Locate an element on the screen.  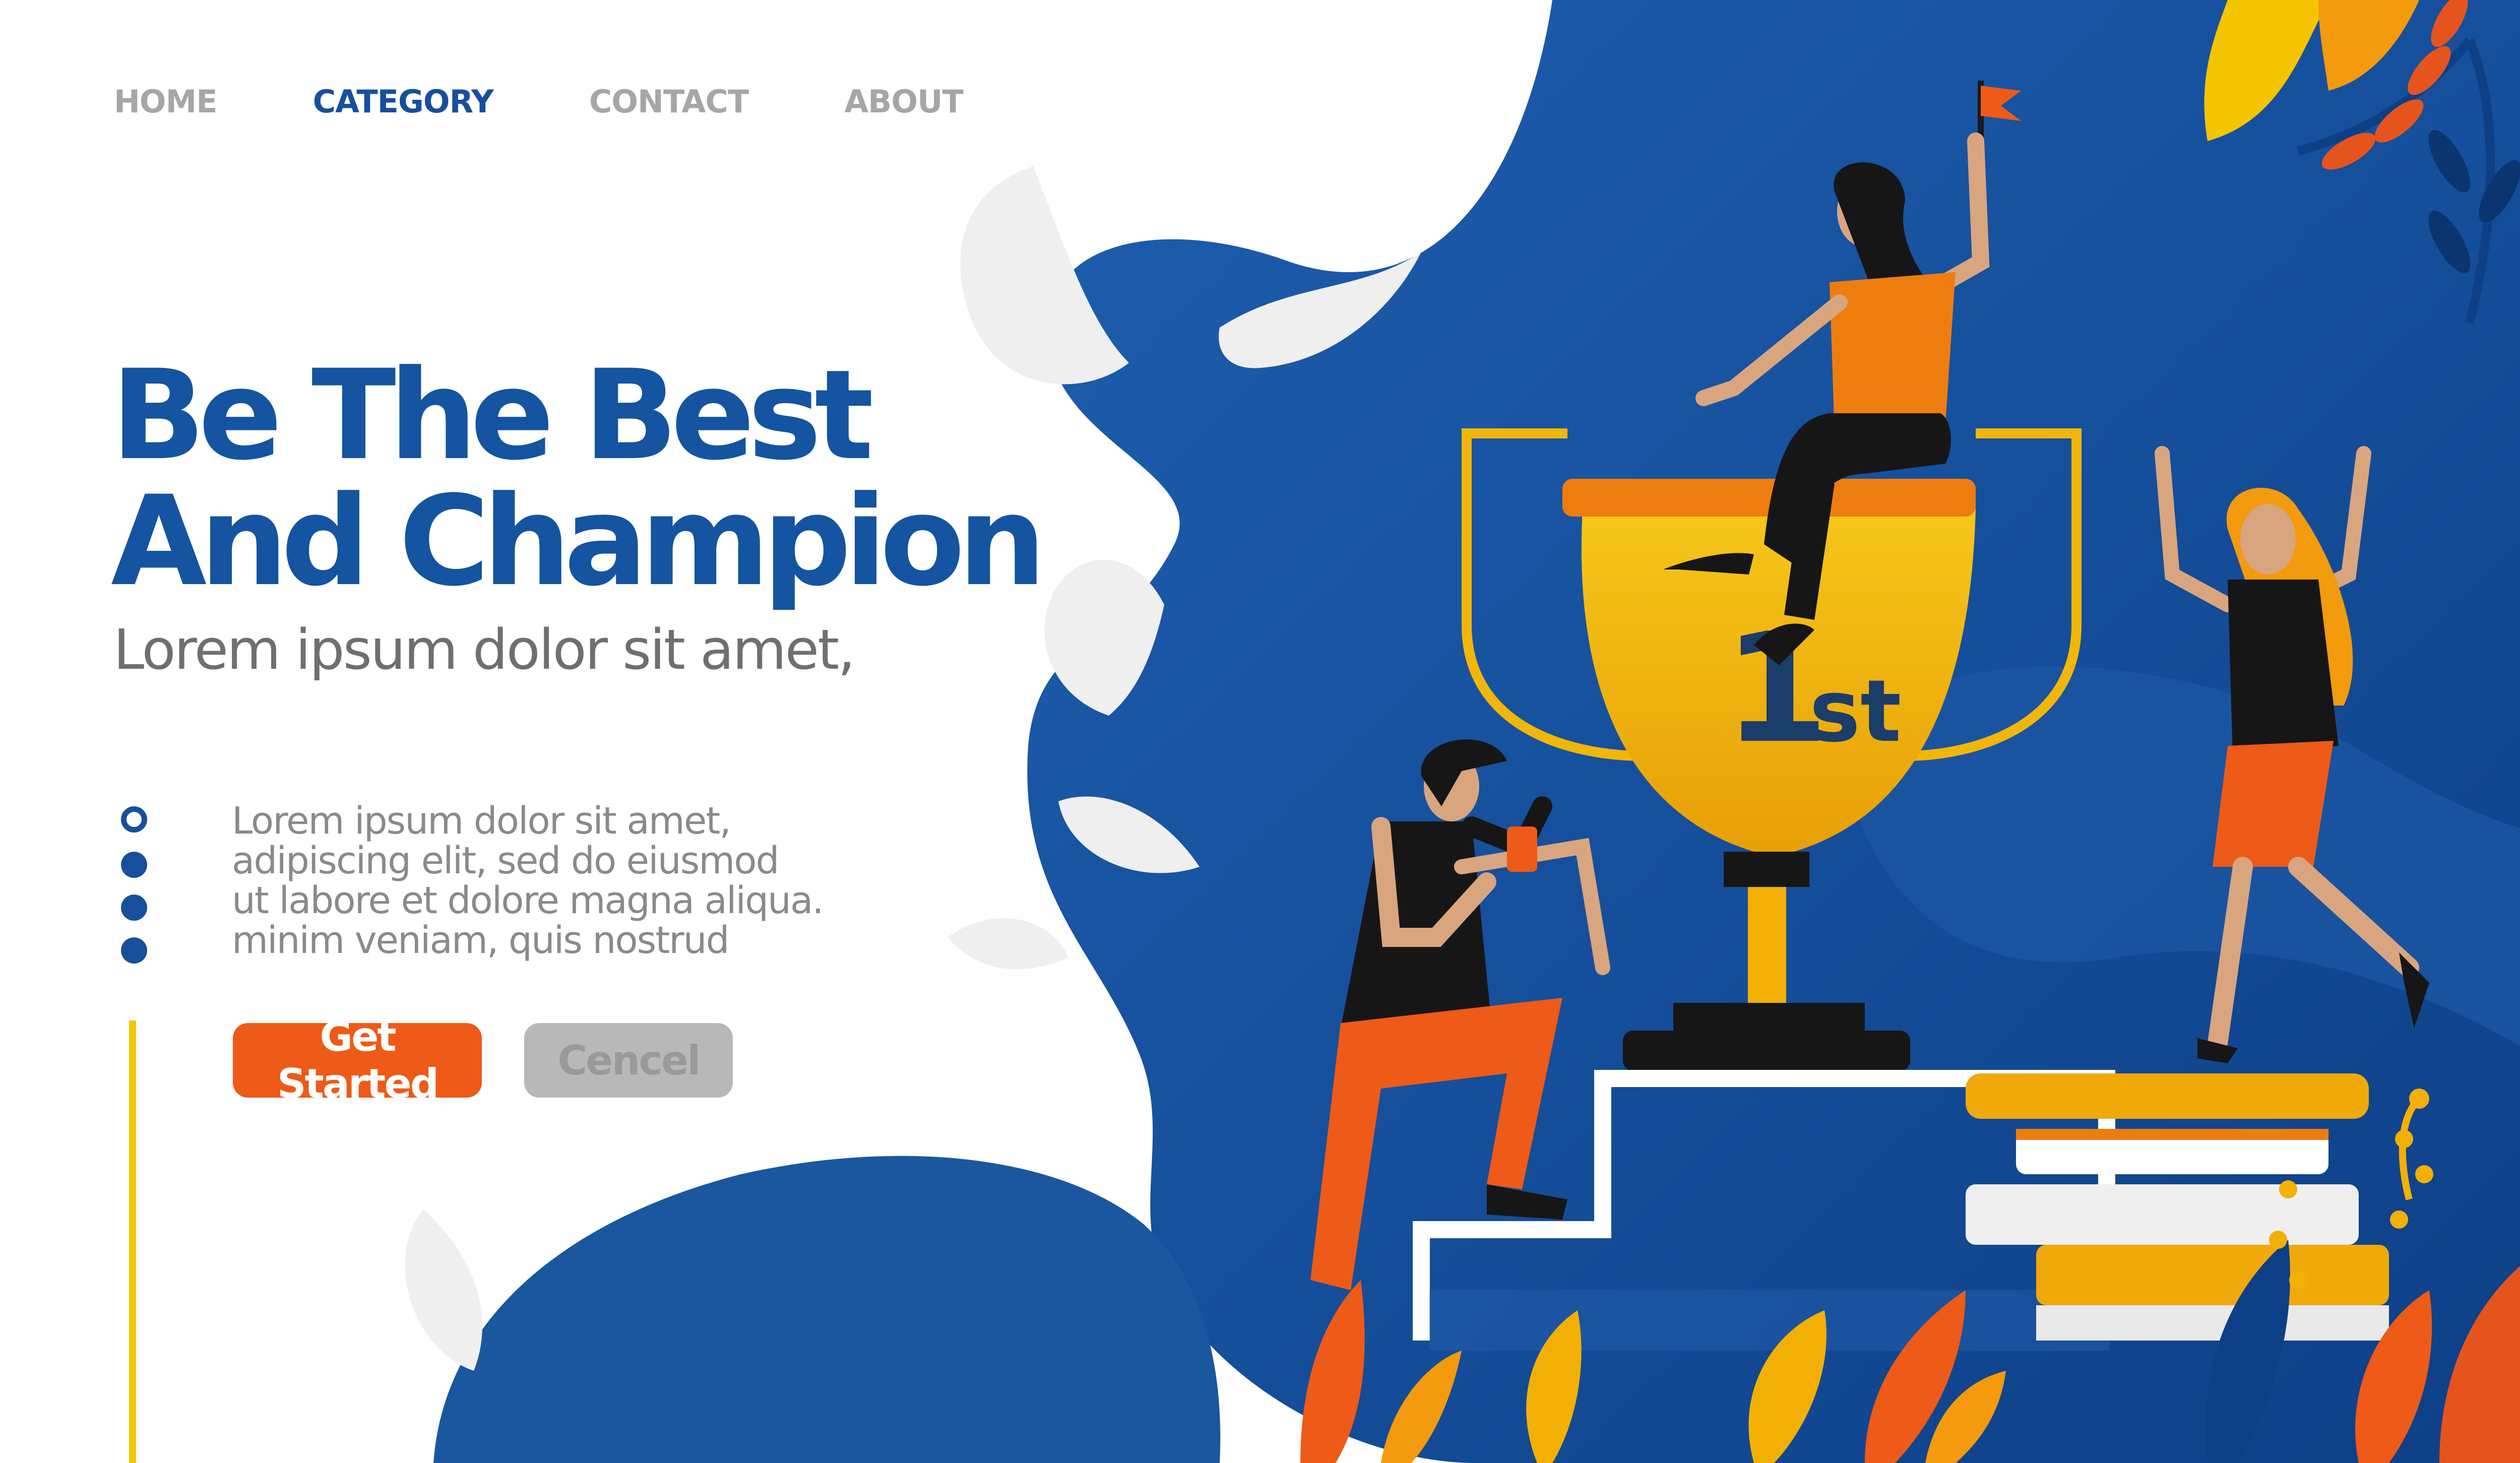
nav-category: CATEGORY is located at coordinates (403, 101).